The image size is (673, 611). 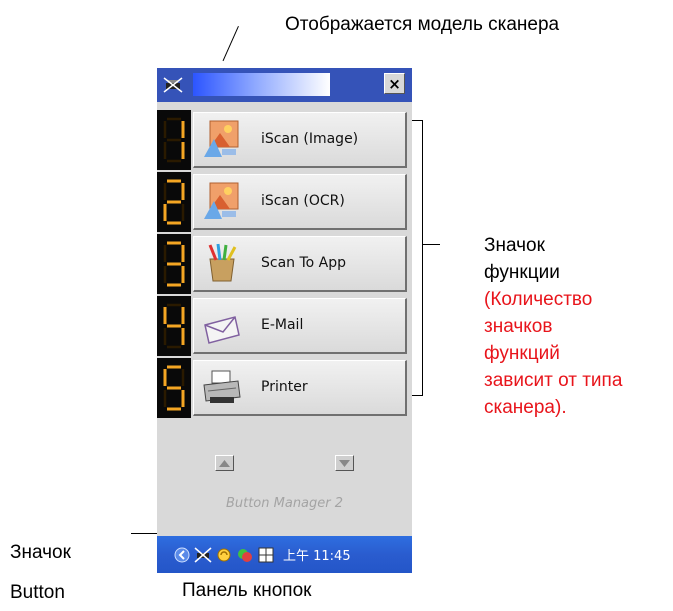 I want to click on function-note-line1: (Количество, so click(x=538, y=299).